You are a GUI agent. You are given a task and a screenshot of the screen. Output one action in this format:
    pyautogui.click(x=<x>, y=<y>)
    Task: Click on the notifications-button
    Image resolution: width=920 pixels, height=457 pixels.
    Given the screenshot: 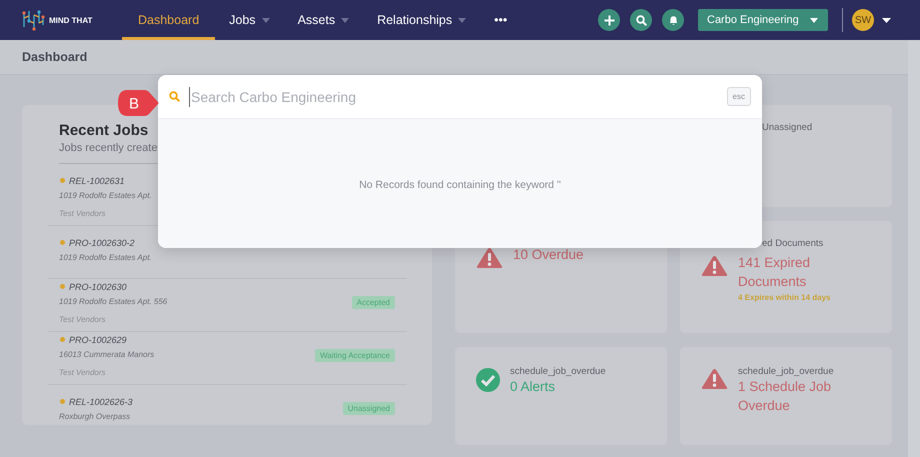 What is the action you would take?
    pyautogui.click(x=673, y=20)
    